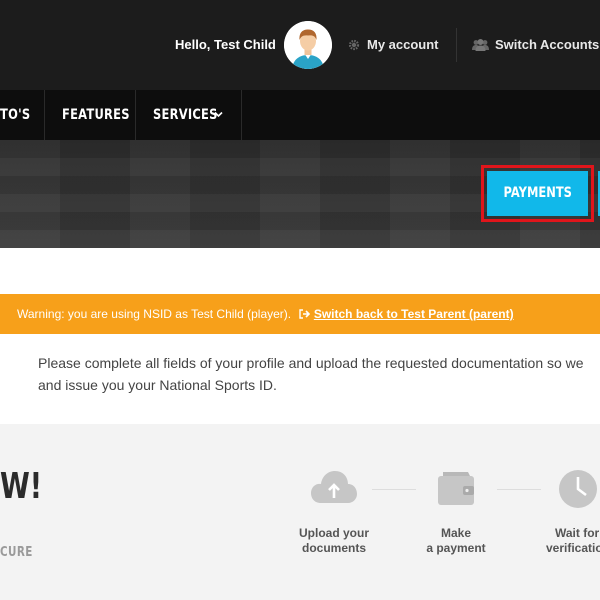  What do you see at coordinates (456, 548) in the screenshot?
I see `step-payment-line-2: a payment` at bounding box center [456, 548].